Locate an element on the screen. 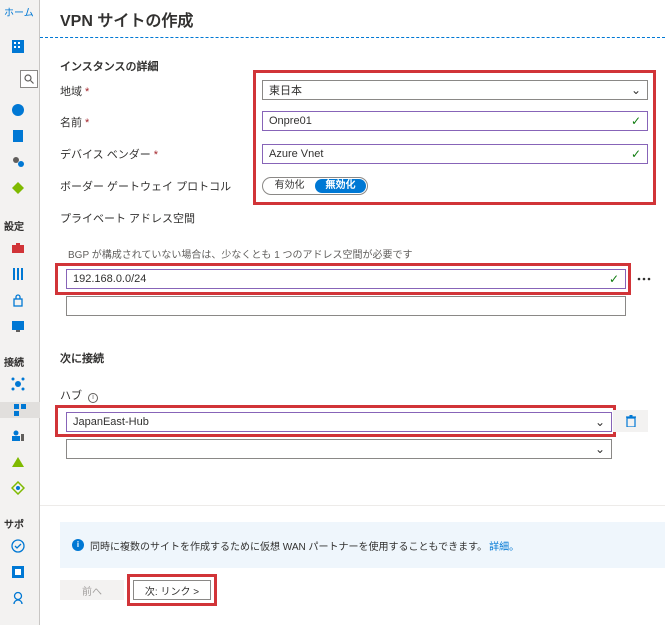 Image resolution: width=665 pixels, height=625 pixels. bgp-label: ボーダー ゲートウェイ プロトコル is located at coordinates (146, 187).